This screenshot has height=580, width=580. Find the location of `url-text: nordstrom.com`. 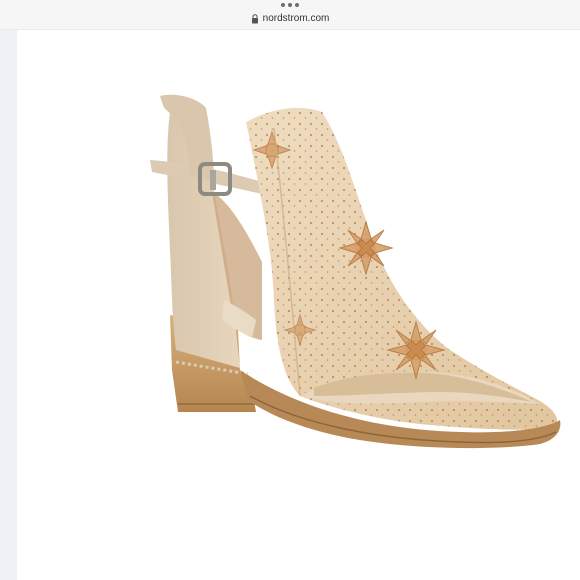

url-text: nordstrom.com is located at coordinates (296, 18).